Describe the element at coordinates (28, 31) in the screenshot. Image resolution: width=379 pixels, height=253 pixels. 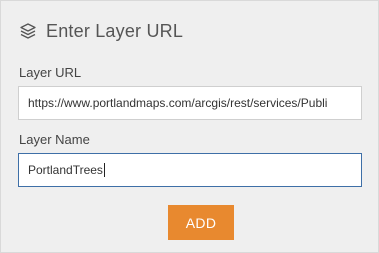
I see `layers-icon` at that location.